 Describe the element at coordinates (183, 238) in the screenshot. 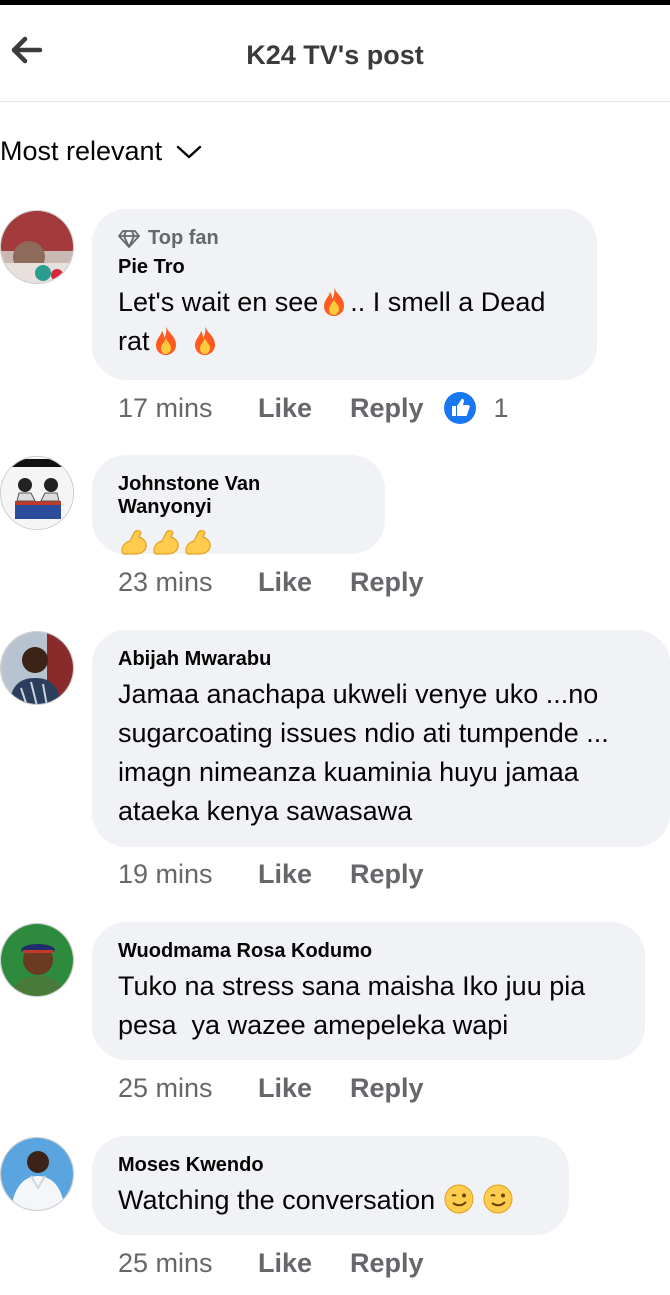

I see `badge-label: Top fan` at that location.